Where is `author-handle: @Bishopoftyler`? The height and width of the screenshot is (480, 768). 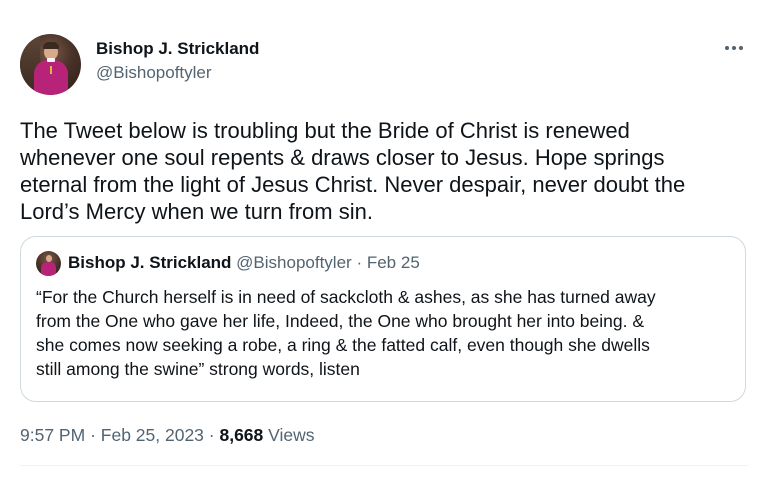
author-handle: @Bishopoftyler is located at coordinates (154, 73).